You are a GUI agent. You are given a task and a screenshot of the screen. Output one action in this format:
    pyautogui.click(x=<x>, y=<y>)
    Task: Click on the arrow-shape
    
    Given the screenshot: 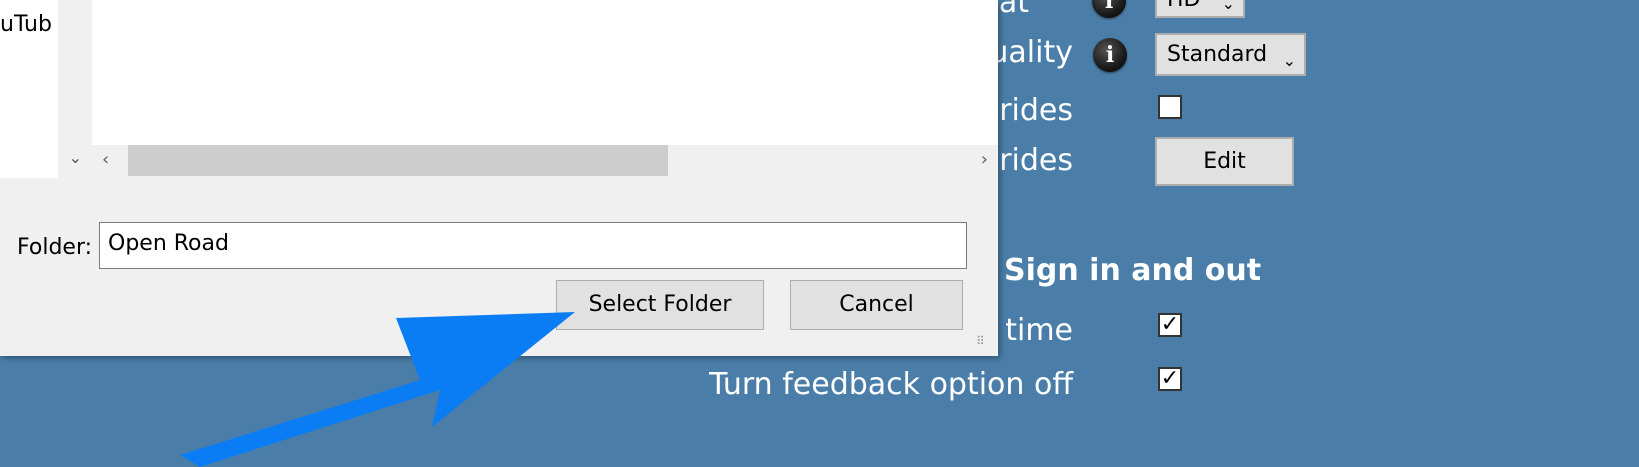 What is the action you would take?
    pyautogui.click(x=377, y=389)
    